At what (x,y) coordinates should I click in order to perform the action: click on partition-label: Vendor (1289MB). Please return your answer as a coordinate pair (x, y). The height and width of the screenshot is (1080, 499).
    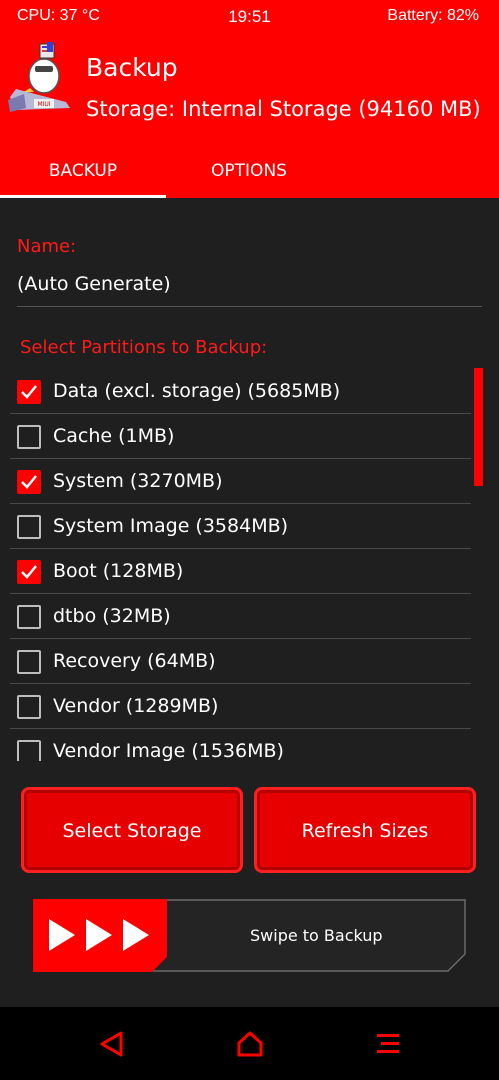
    Looking at the image, I should click on (136, 706).